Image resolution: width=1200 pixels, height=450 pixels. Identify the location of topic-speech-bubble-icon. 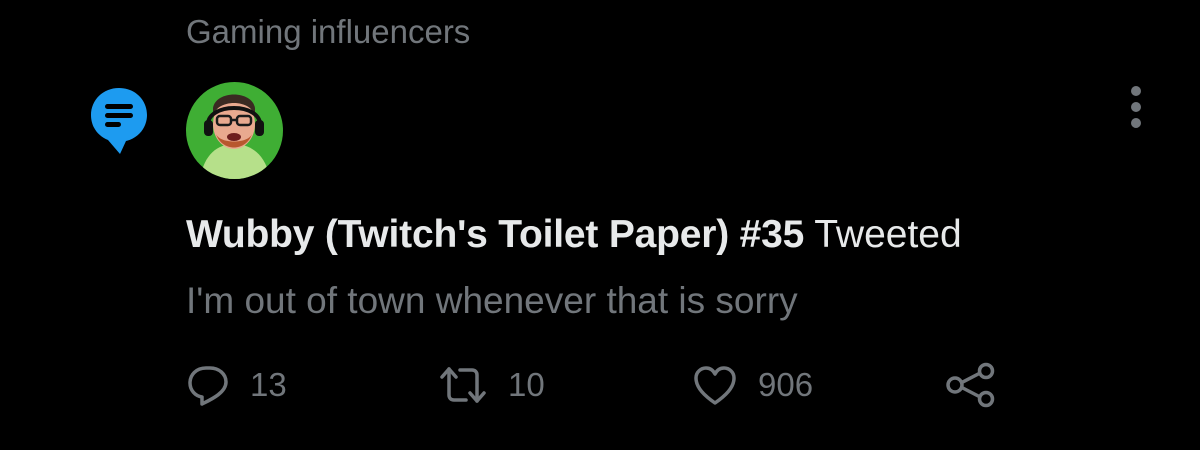
(119, 121).